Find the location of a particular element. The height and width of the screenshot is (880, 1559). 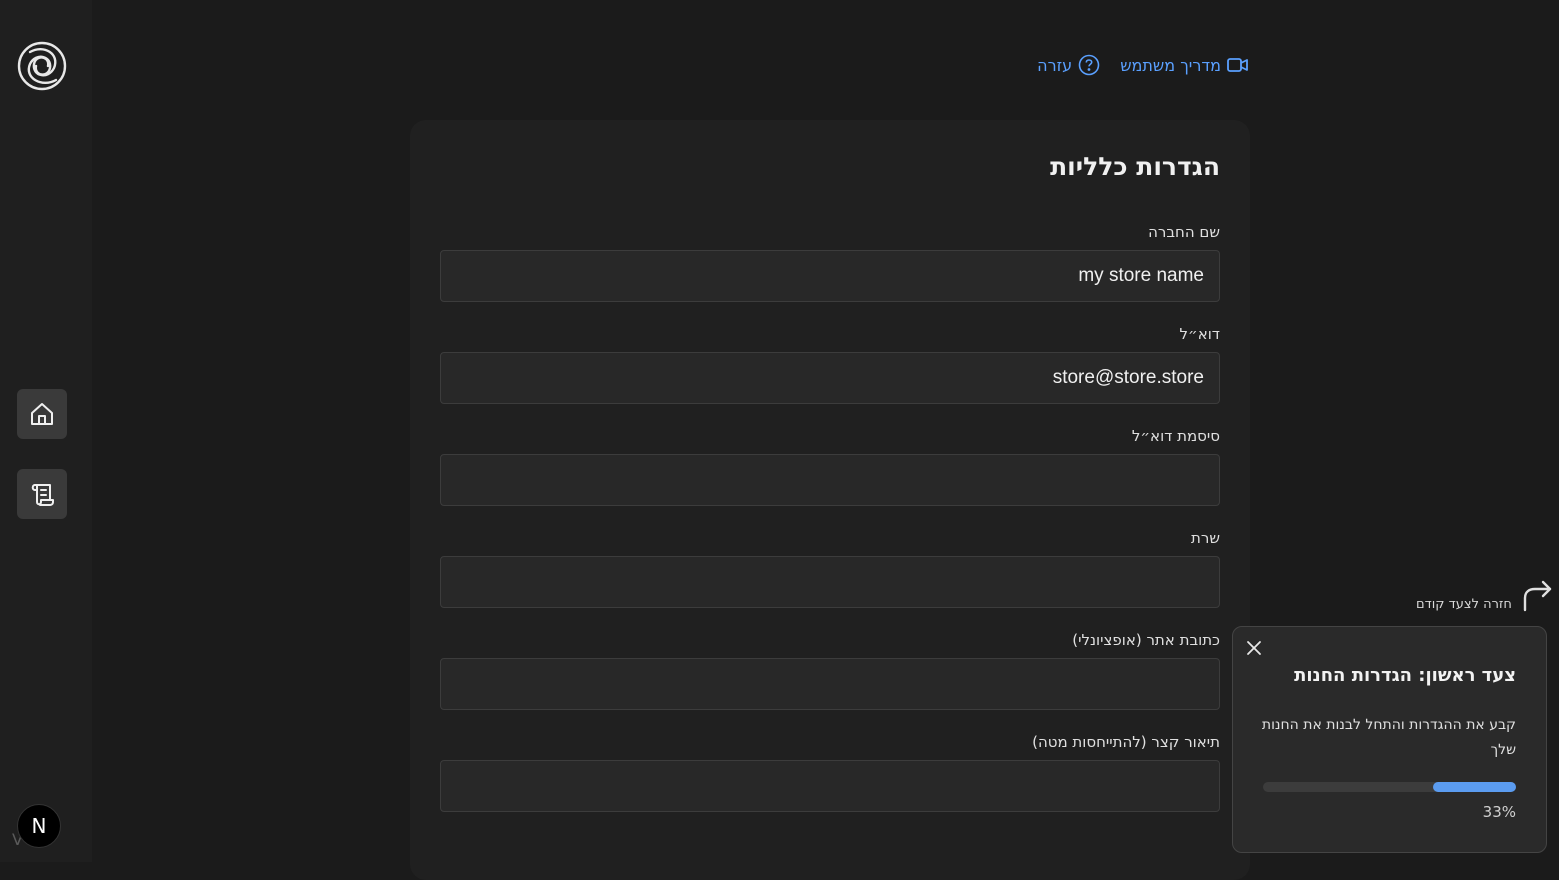

page-title: הגדרות כלליות is located at coordinates (1135, 166).